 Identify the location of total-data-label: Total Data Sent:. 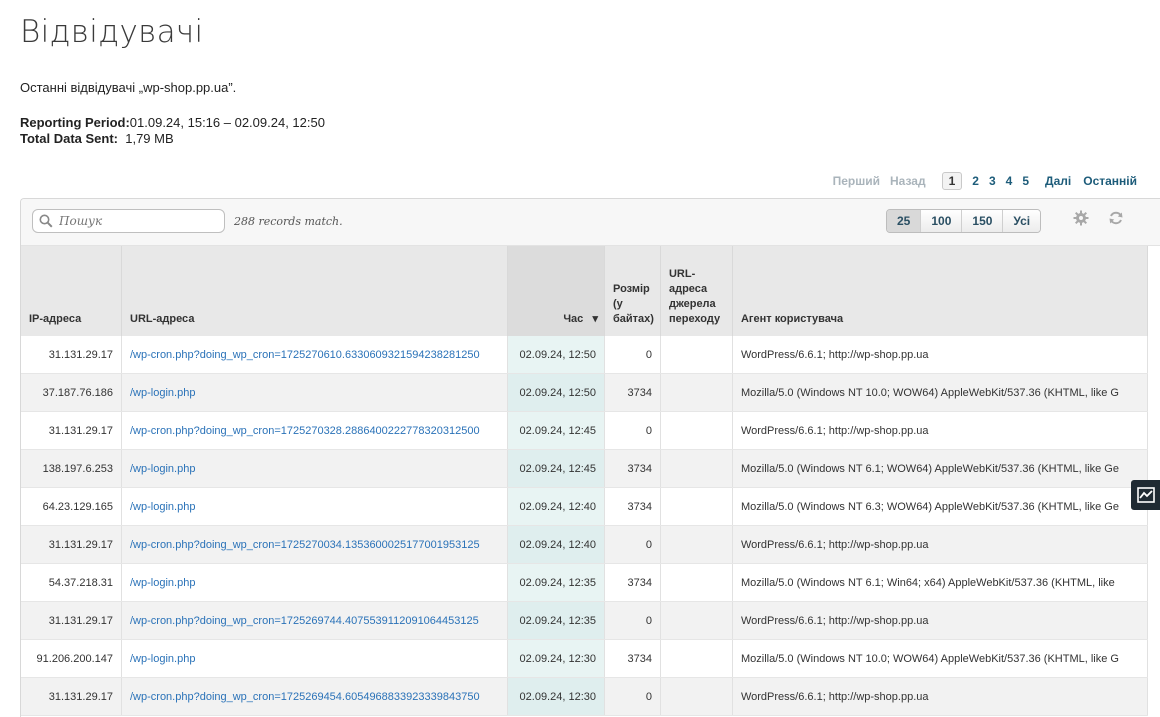
(69, 138).